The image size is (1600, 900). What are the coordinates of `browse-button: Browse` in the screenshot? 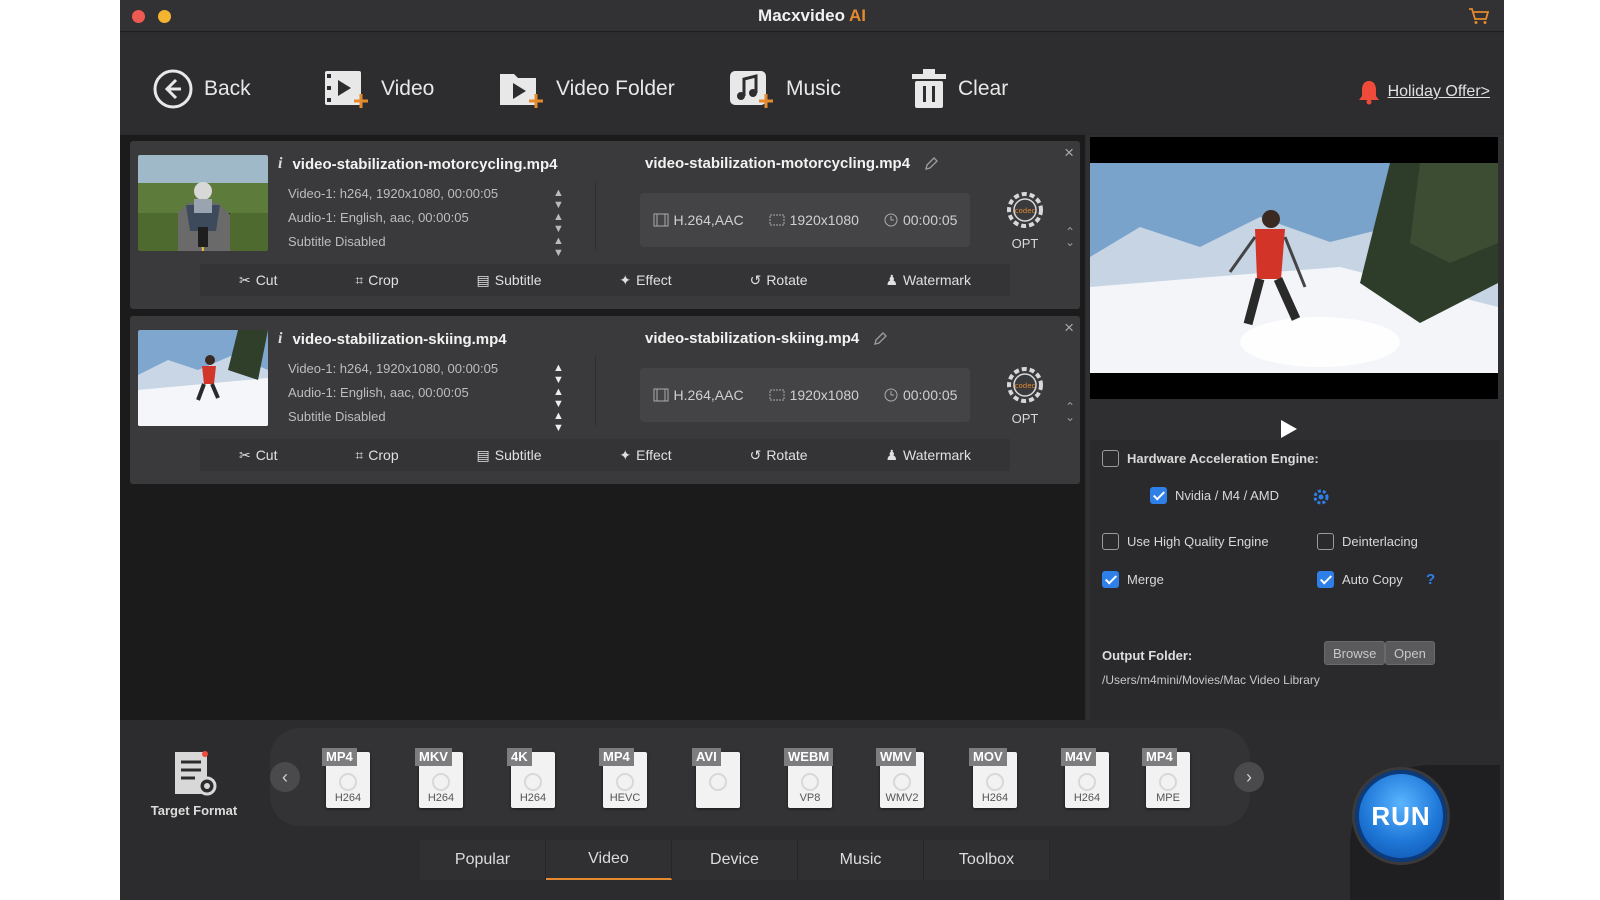 It's located at (1355, 653).